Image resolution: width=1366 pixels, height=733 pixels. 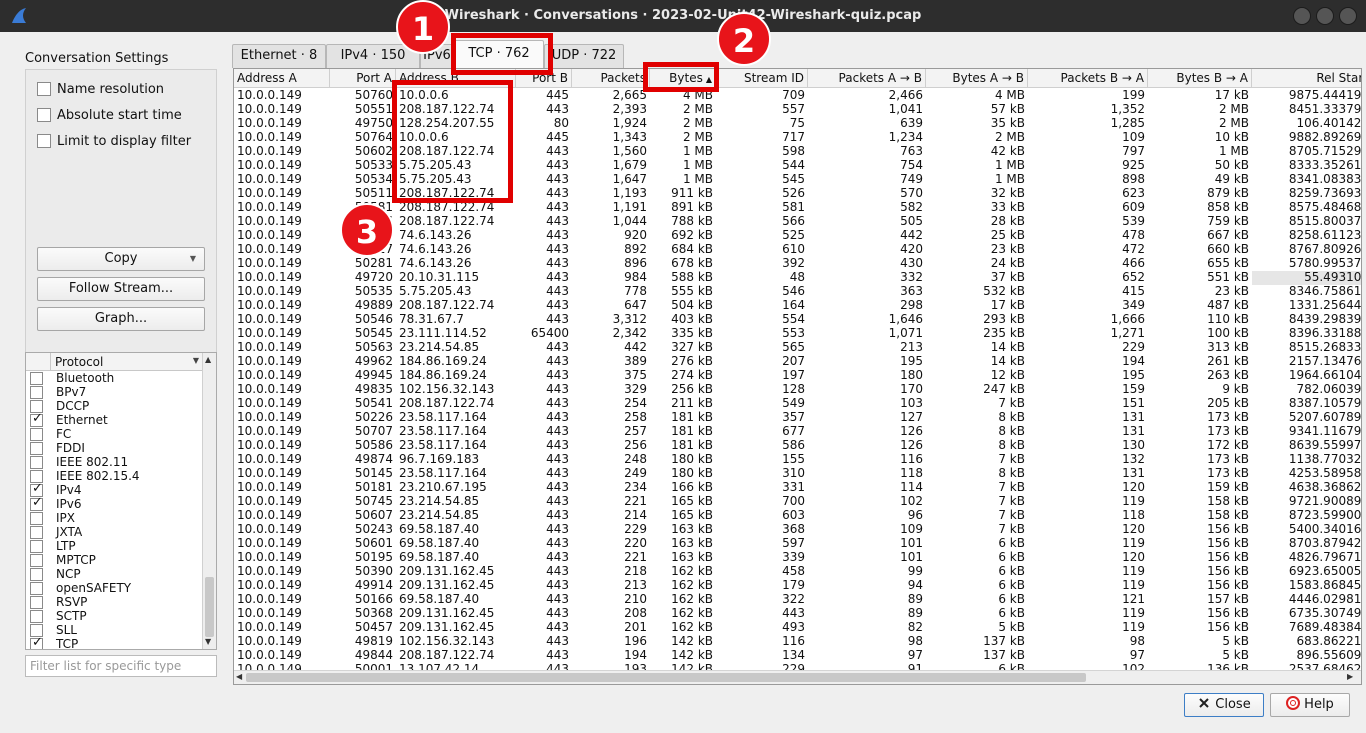 I want to click on tab-ethernet: Ethernet · 8, so click(x=279, y=56).